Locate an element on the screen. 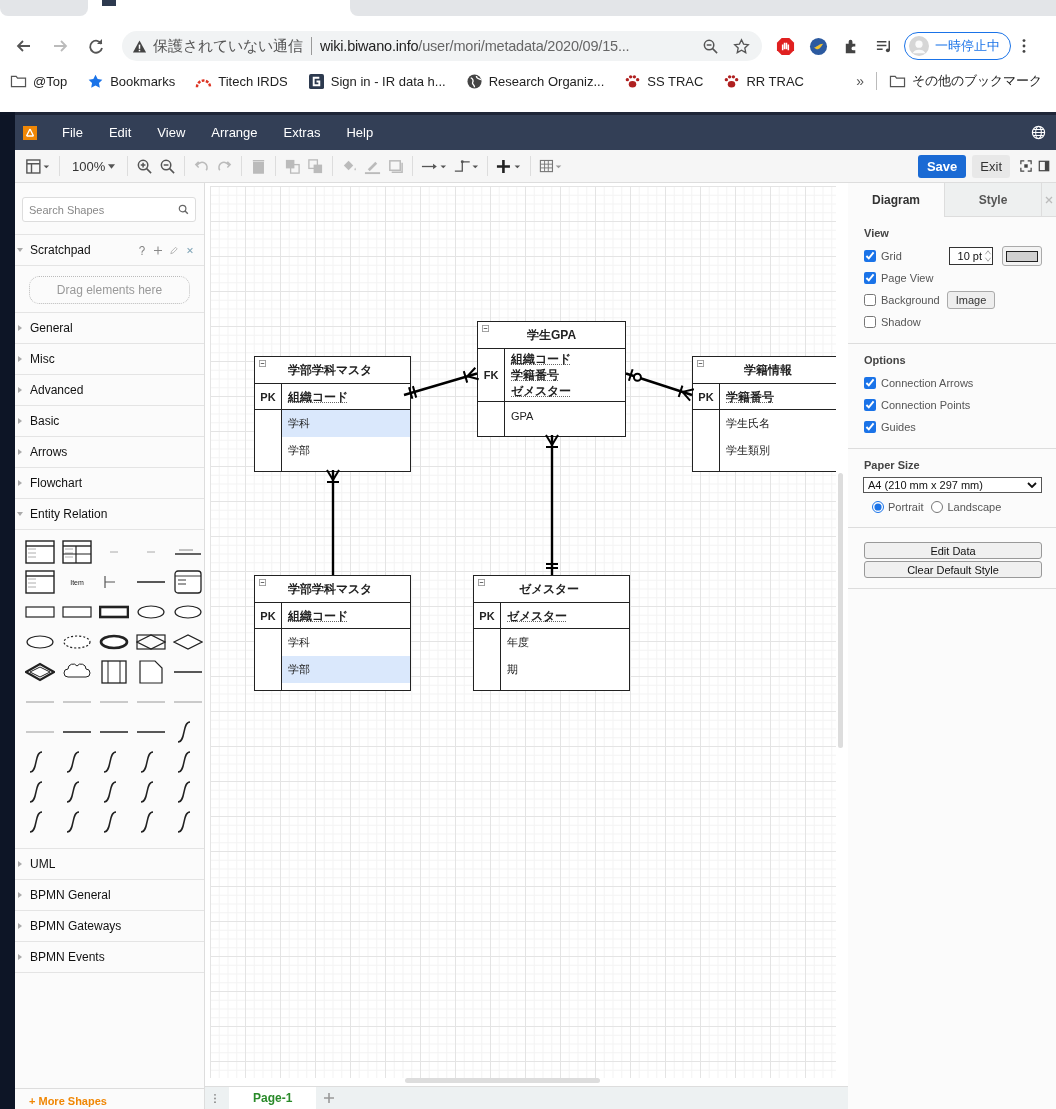 The image size is (1056, 1109). fullscreen-icon is located at coordinates (1026, 166).